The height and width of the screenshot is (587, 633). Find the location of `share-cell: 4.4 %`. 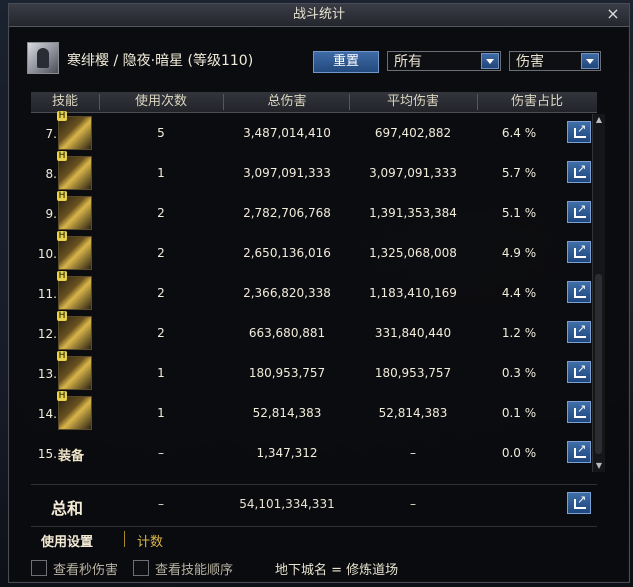

share-cell: 4.4 % is located at coordinates (519, 293).